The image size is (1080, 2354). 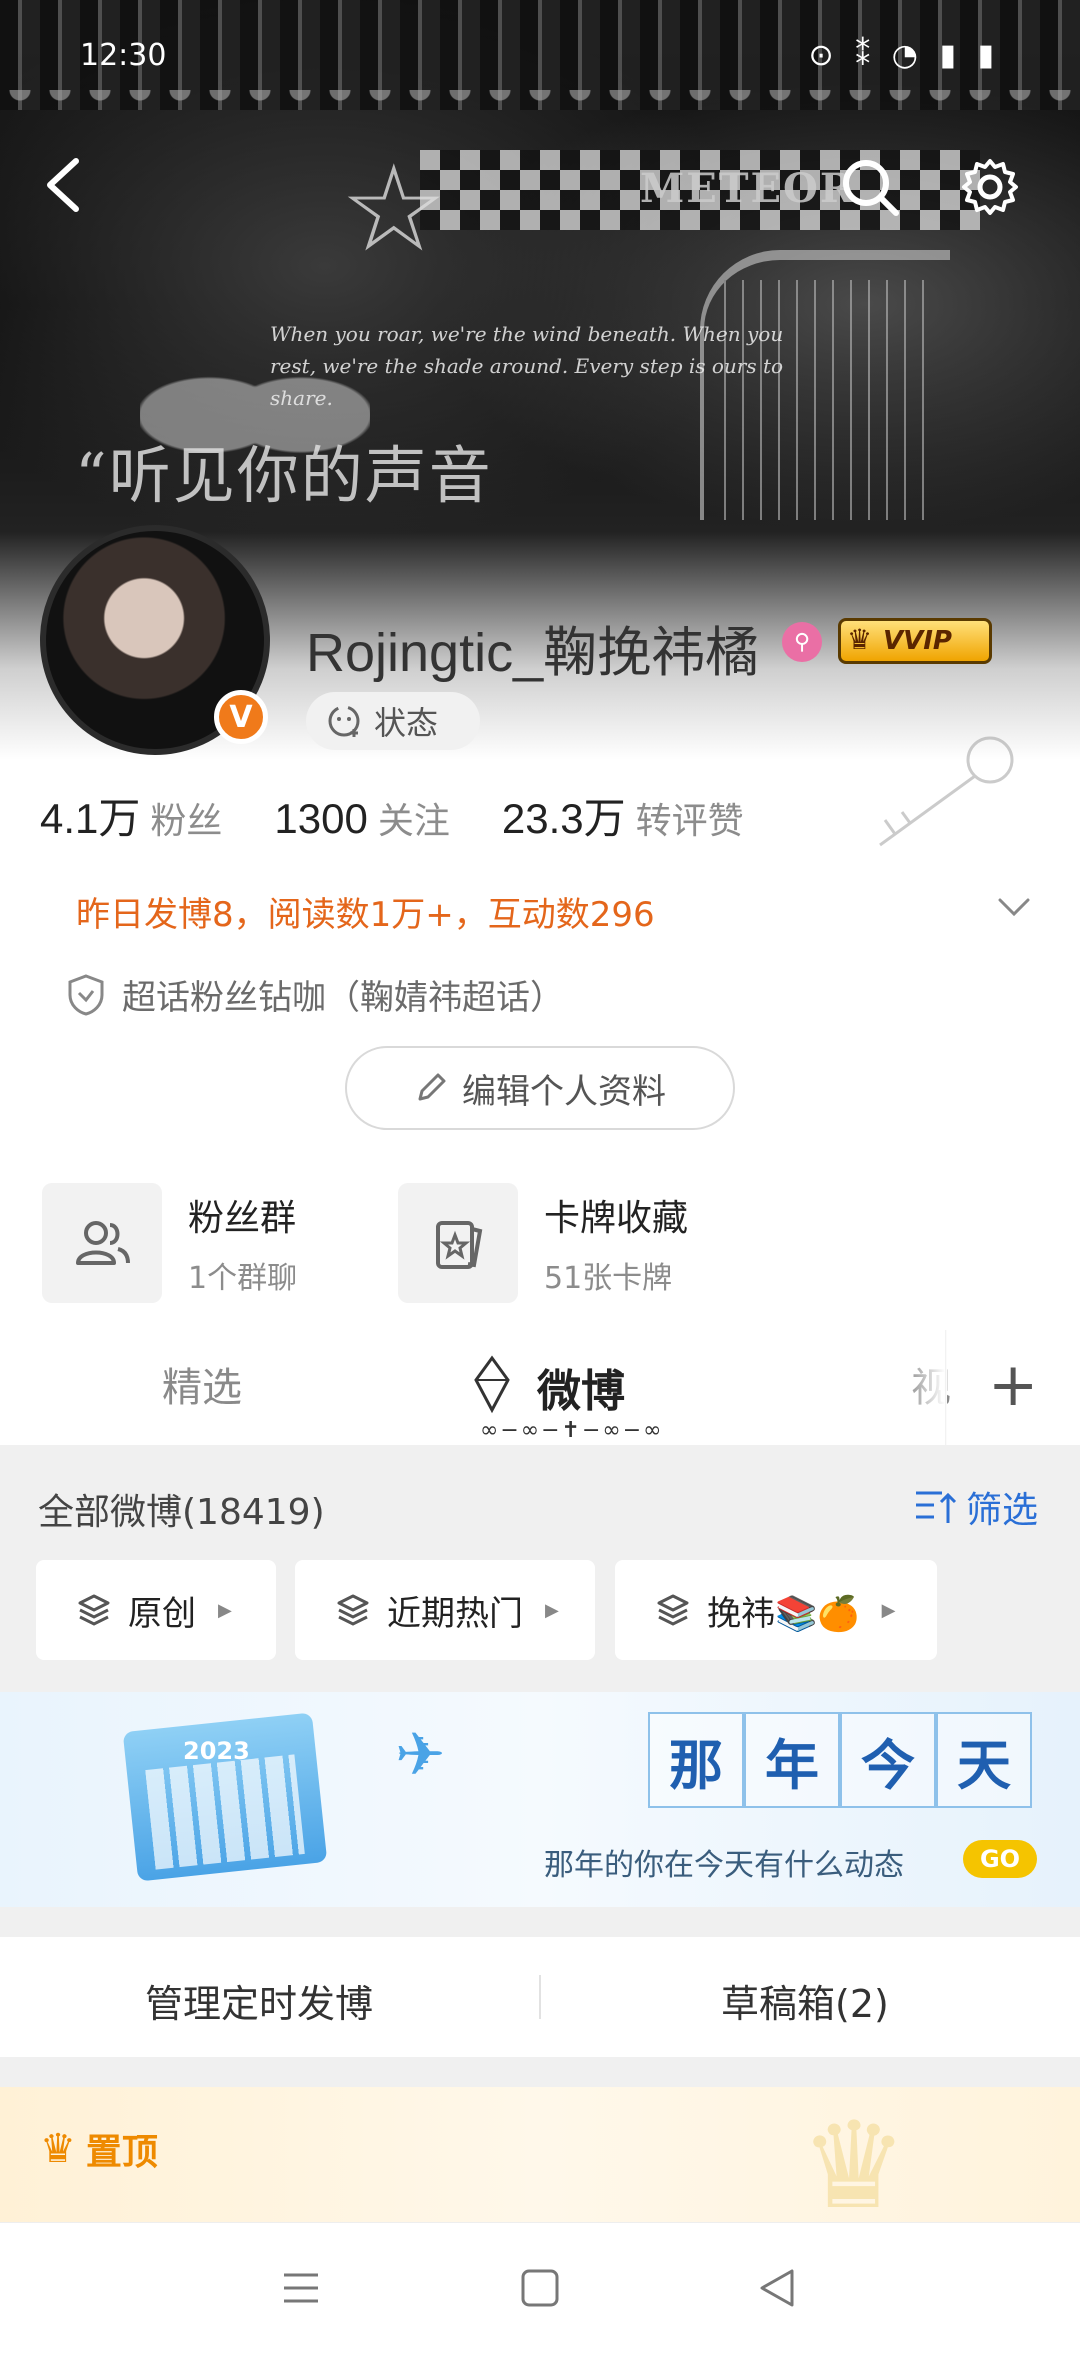 I want to click on on-this-day-banner: 2023 ✈ 那 年 今 天 那年的你在今天有什么动态 GO, so click(x=540, y=1799).